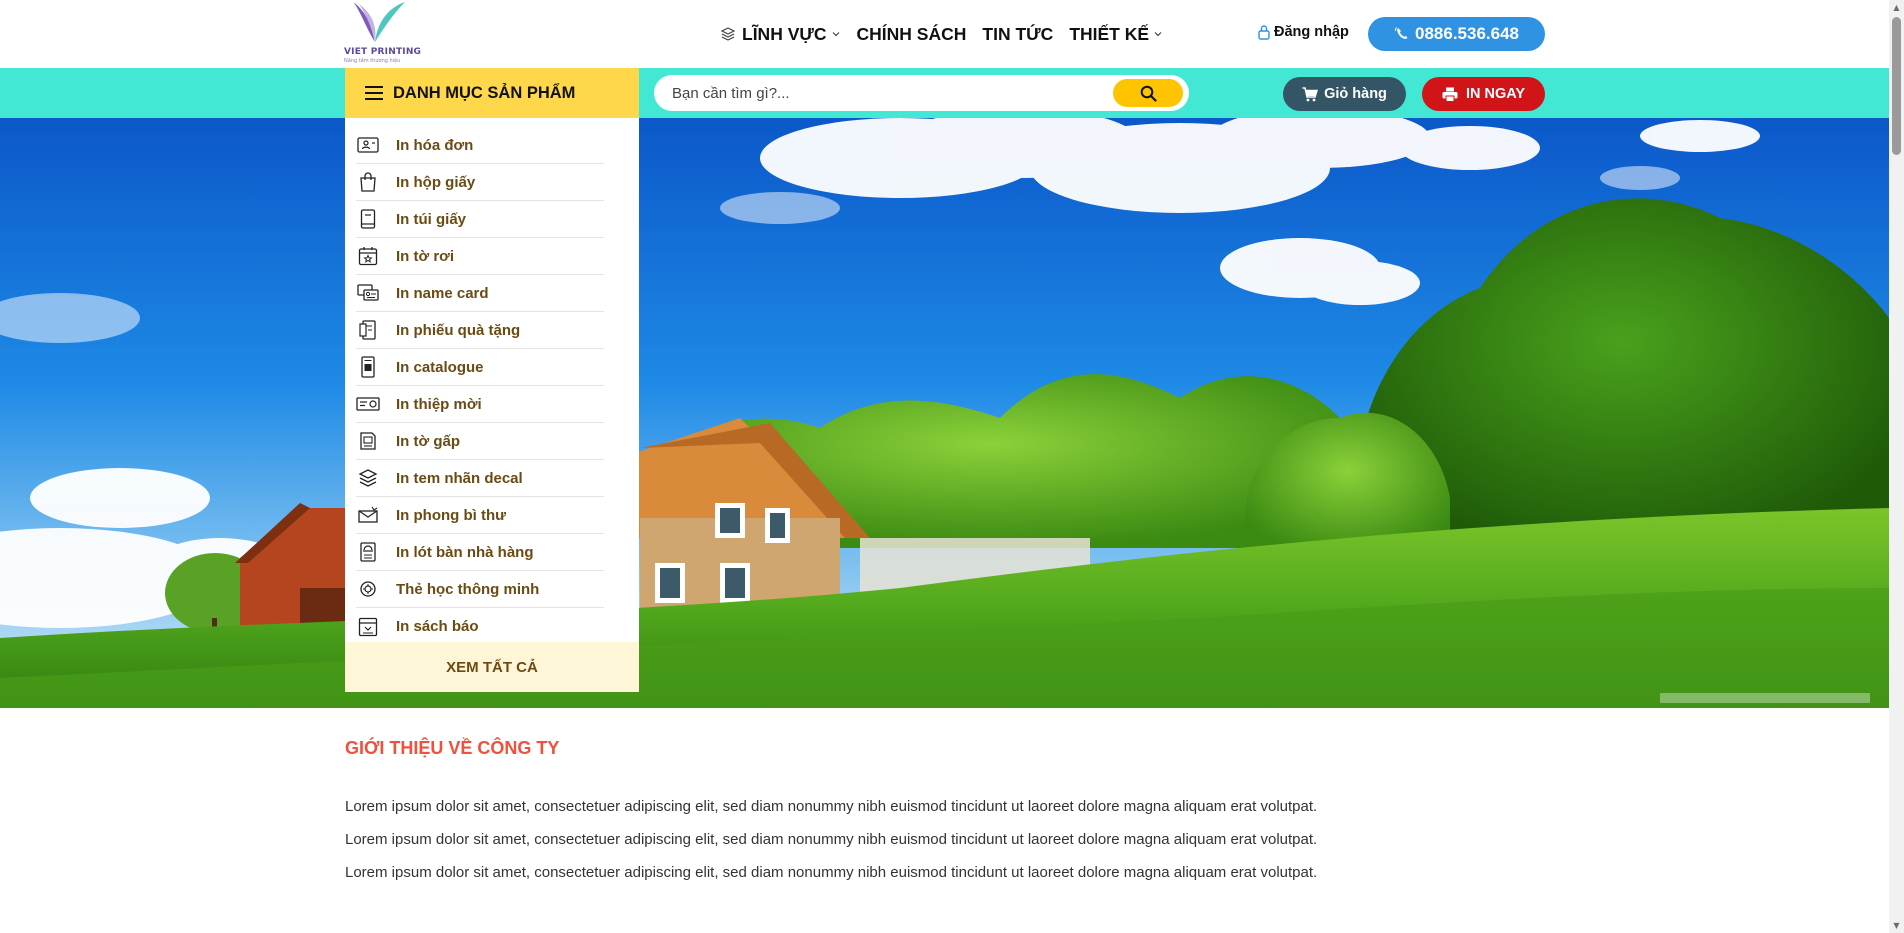 The width and height of the screenshot is (1904, 933). I want to click on print-now-button: IN NGAY, so click(1483, 94).